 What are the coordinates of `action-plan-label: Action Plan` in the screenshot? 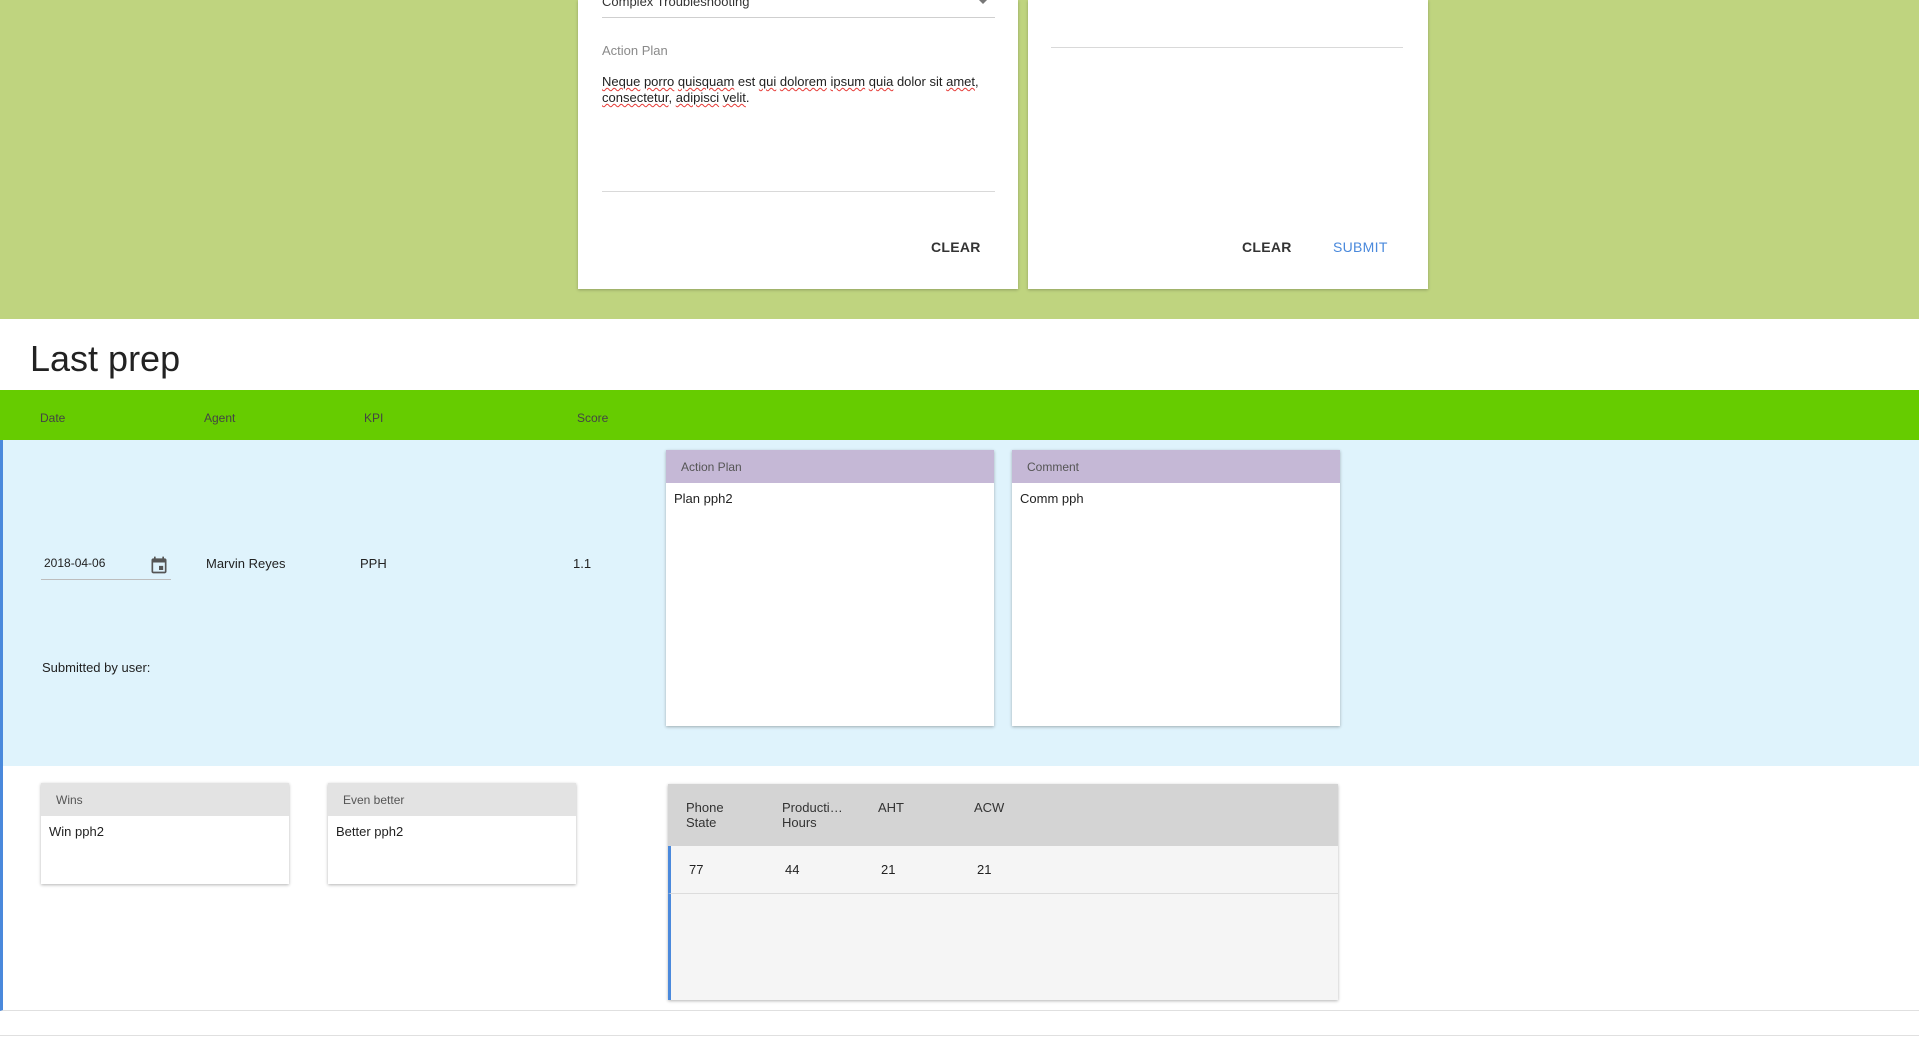 It's located at (635, 50).